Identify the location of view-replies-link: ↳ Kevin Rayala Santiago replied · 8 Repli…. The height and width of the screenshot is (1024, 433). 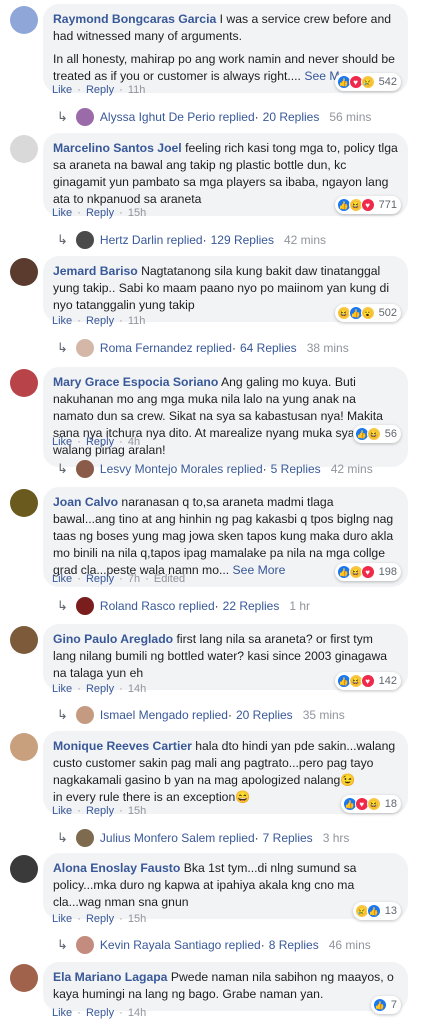
(214, 945).